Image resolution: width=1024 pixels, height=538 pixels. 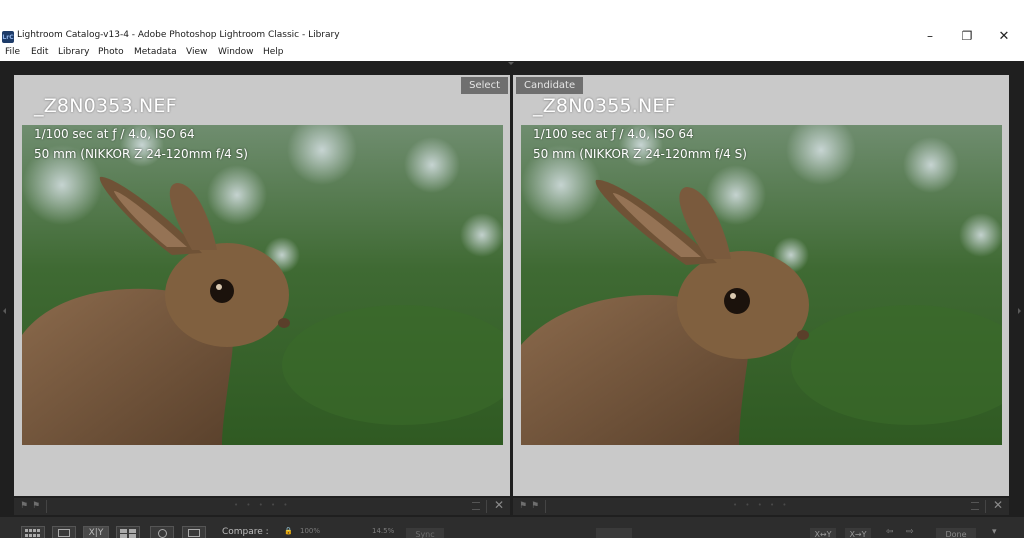 What do you see at coordinates (967, 36) in the screenshot?
I see `maximize-button: ❐` at bounding box center [967, 36].